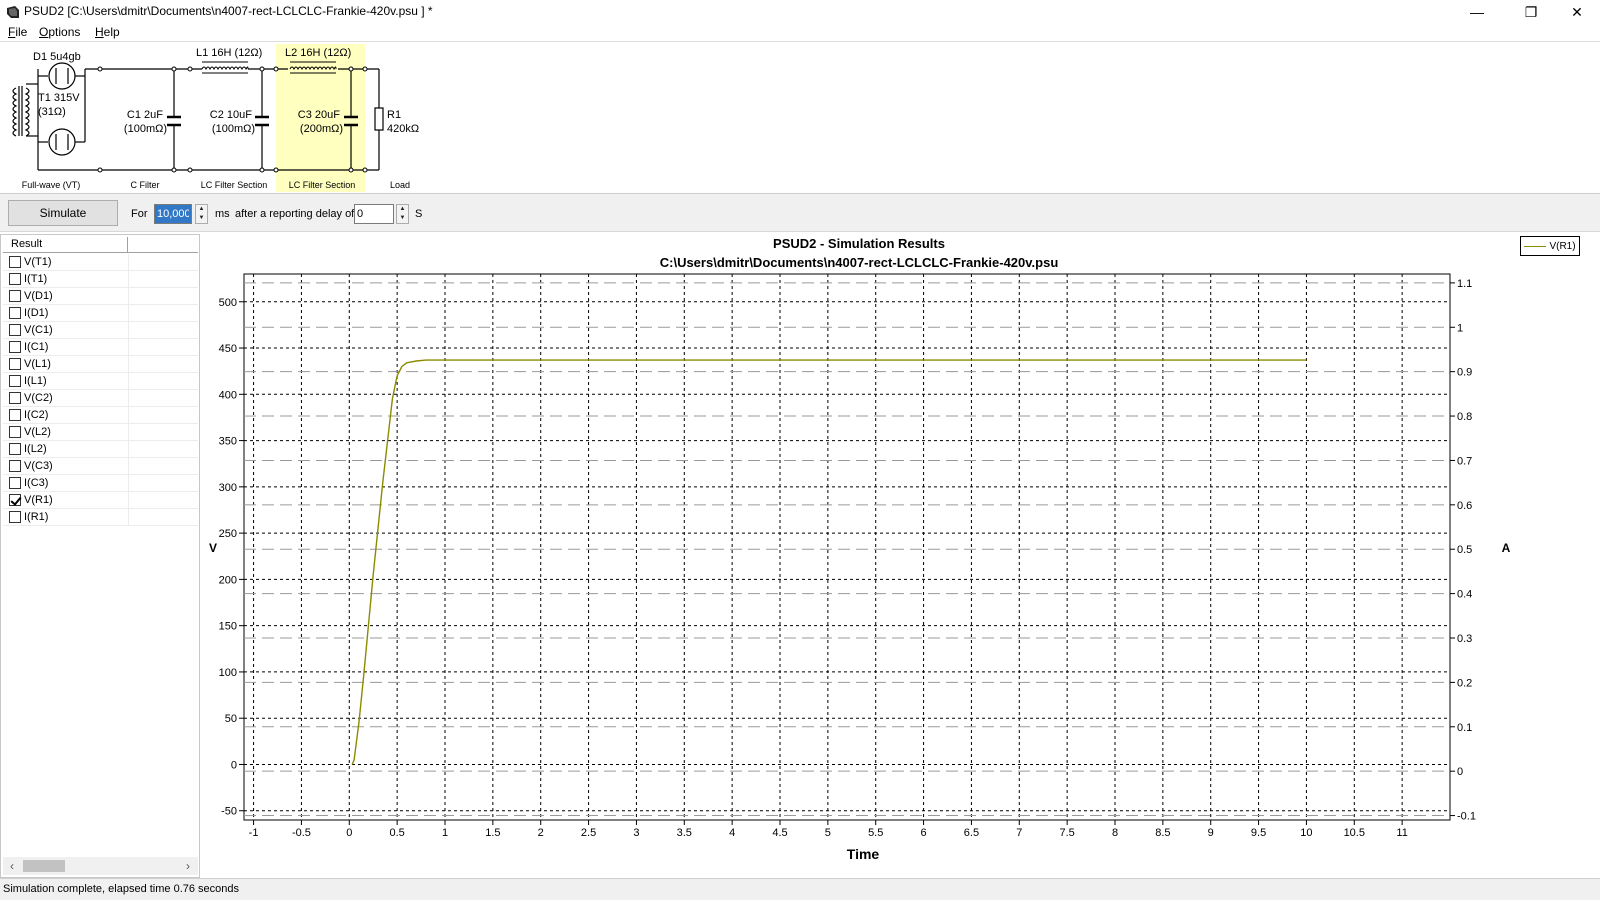  I want to click on x-tick-label: 1, so click(445, 833).